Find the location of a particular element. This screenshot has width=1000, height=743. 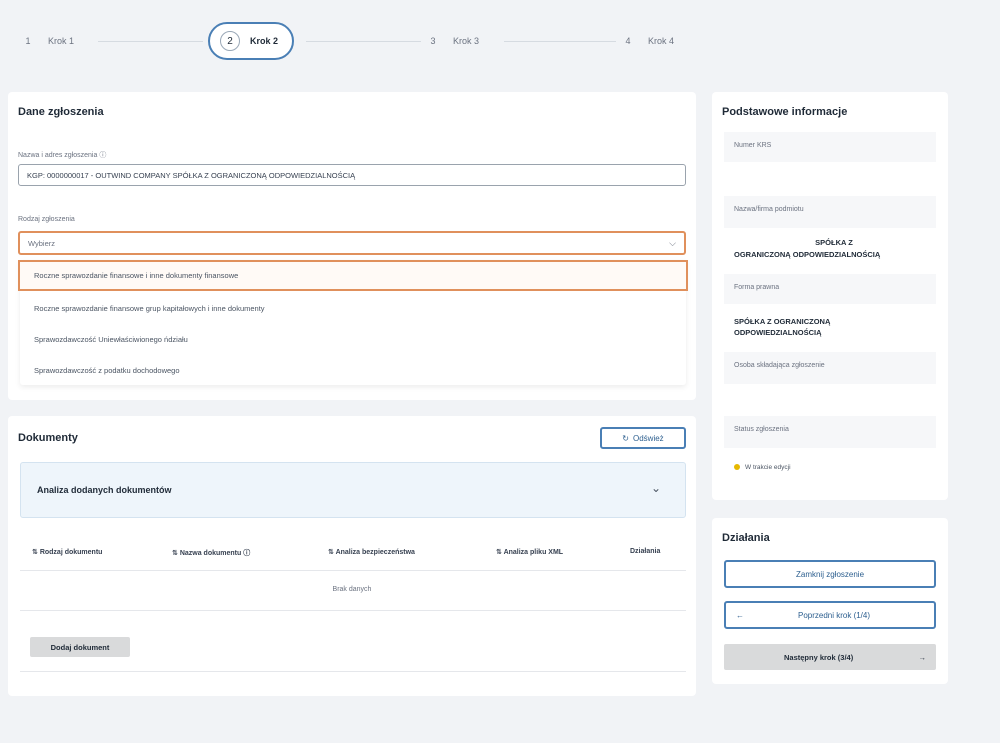

column-header: Działania is located at coordinates (645, 551).